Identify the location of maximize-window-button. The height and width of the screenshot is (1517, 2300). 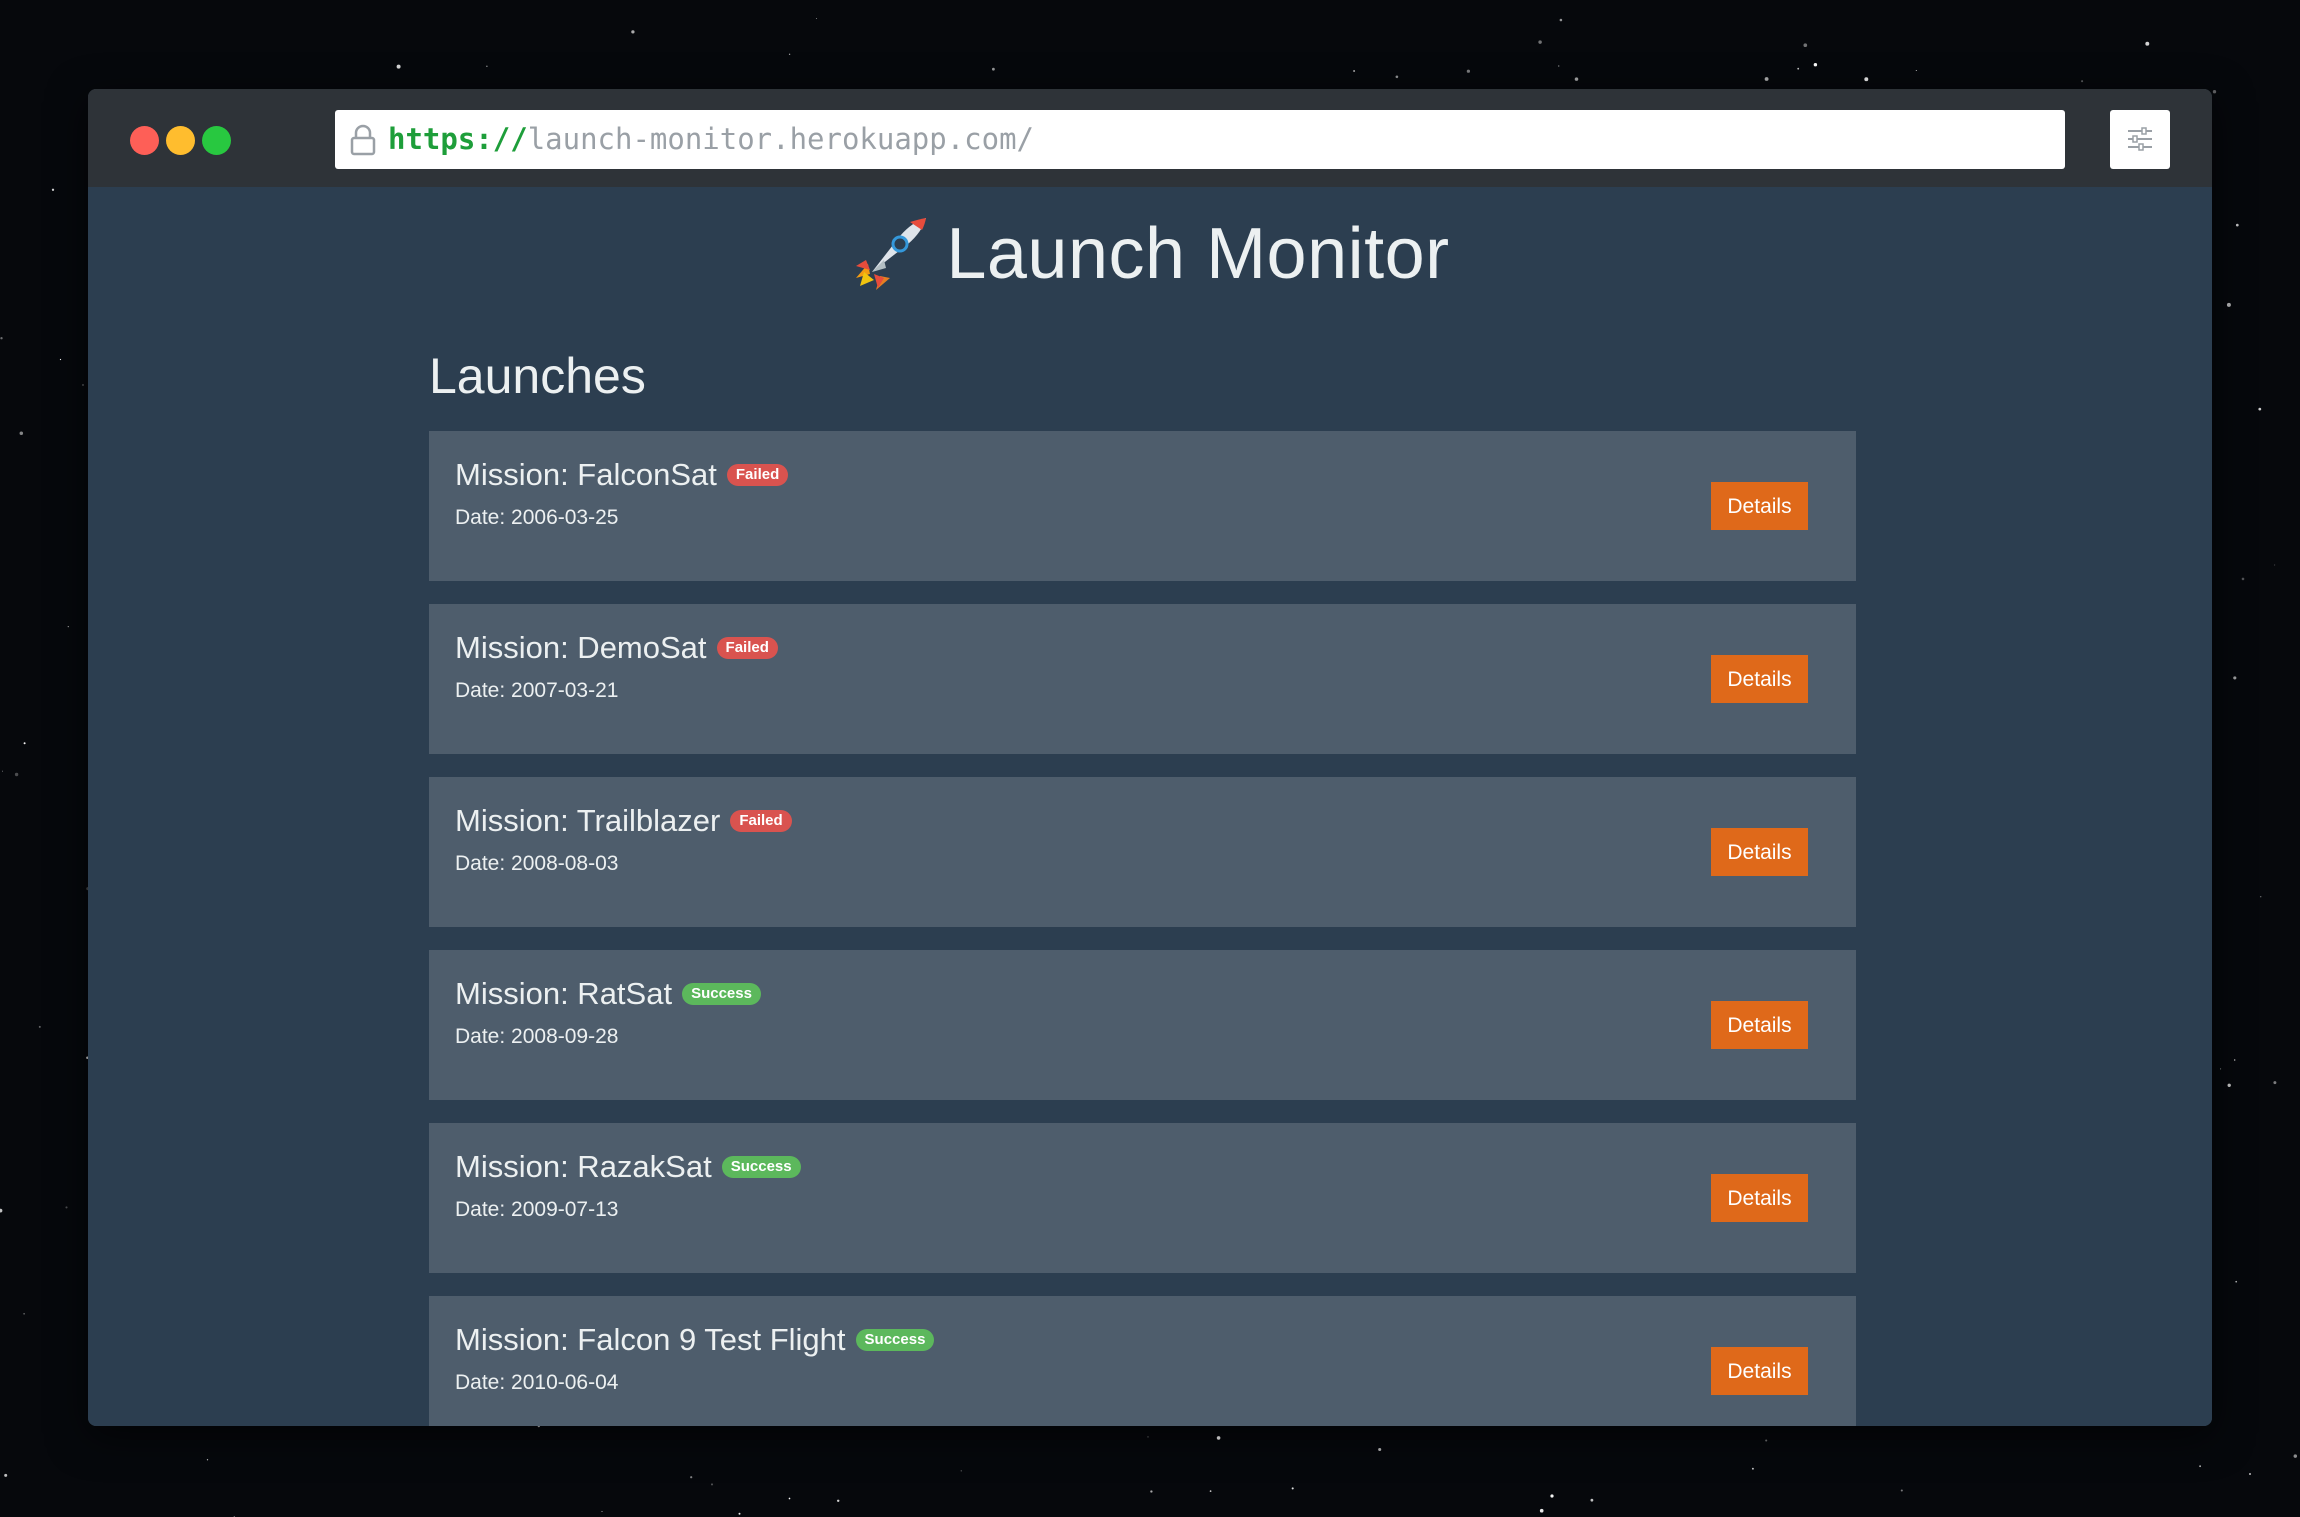
(216, 140).